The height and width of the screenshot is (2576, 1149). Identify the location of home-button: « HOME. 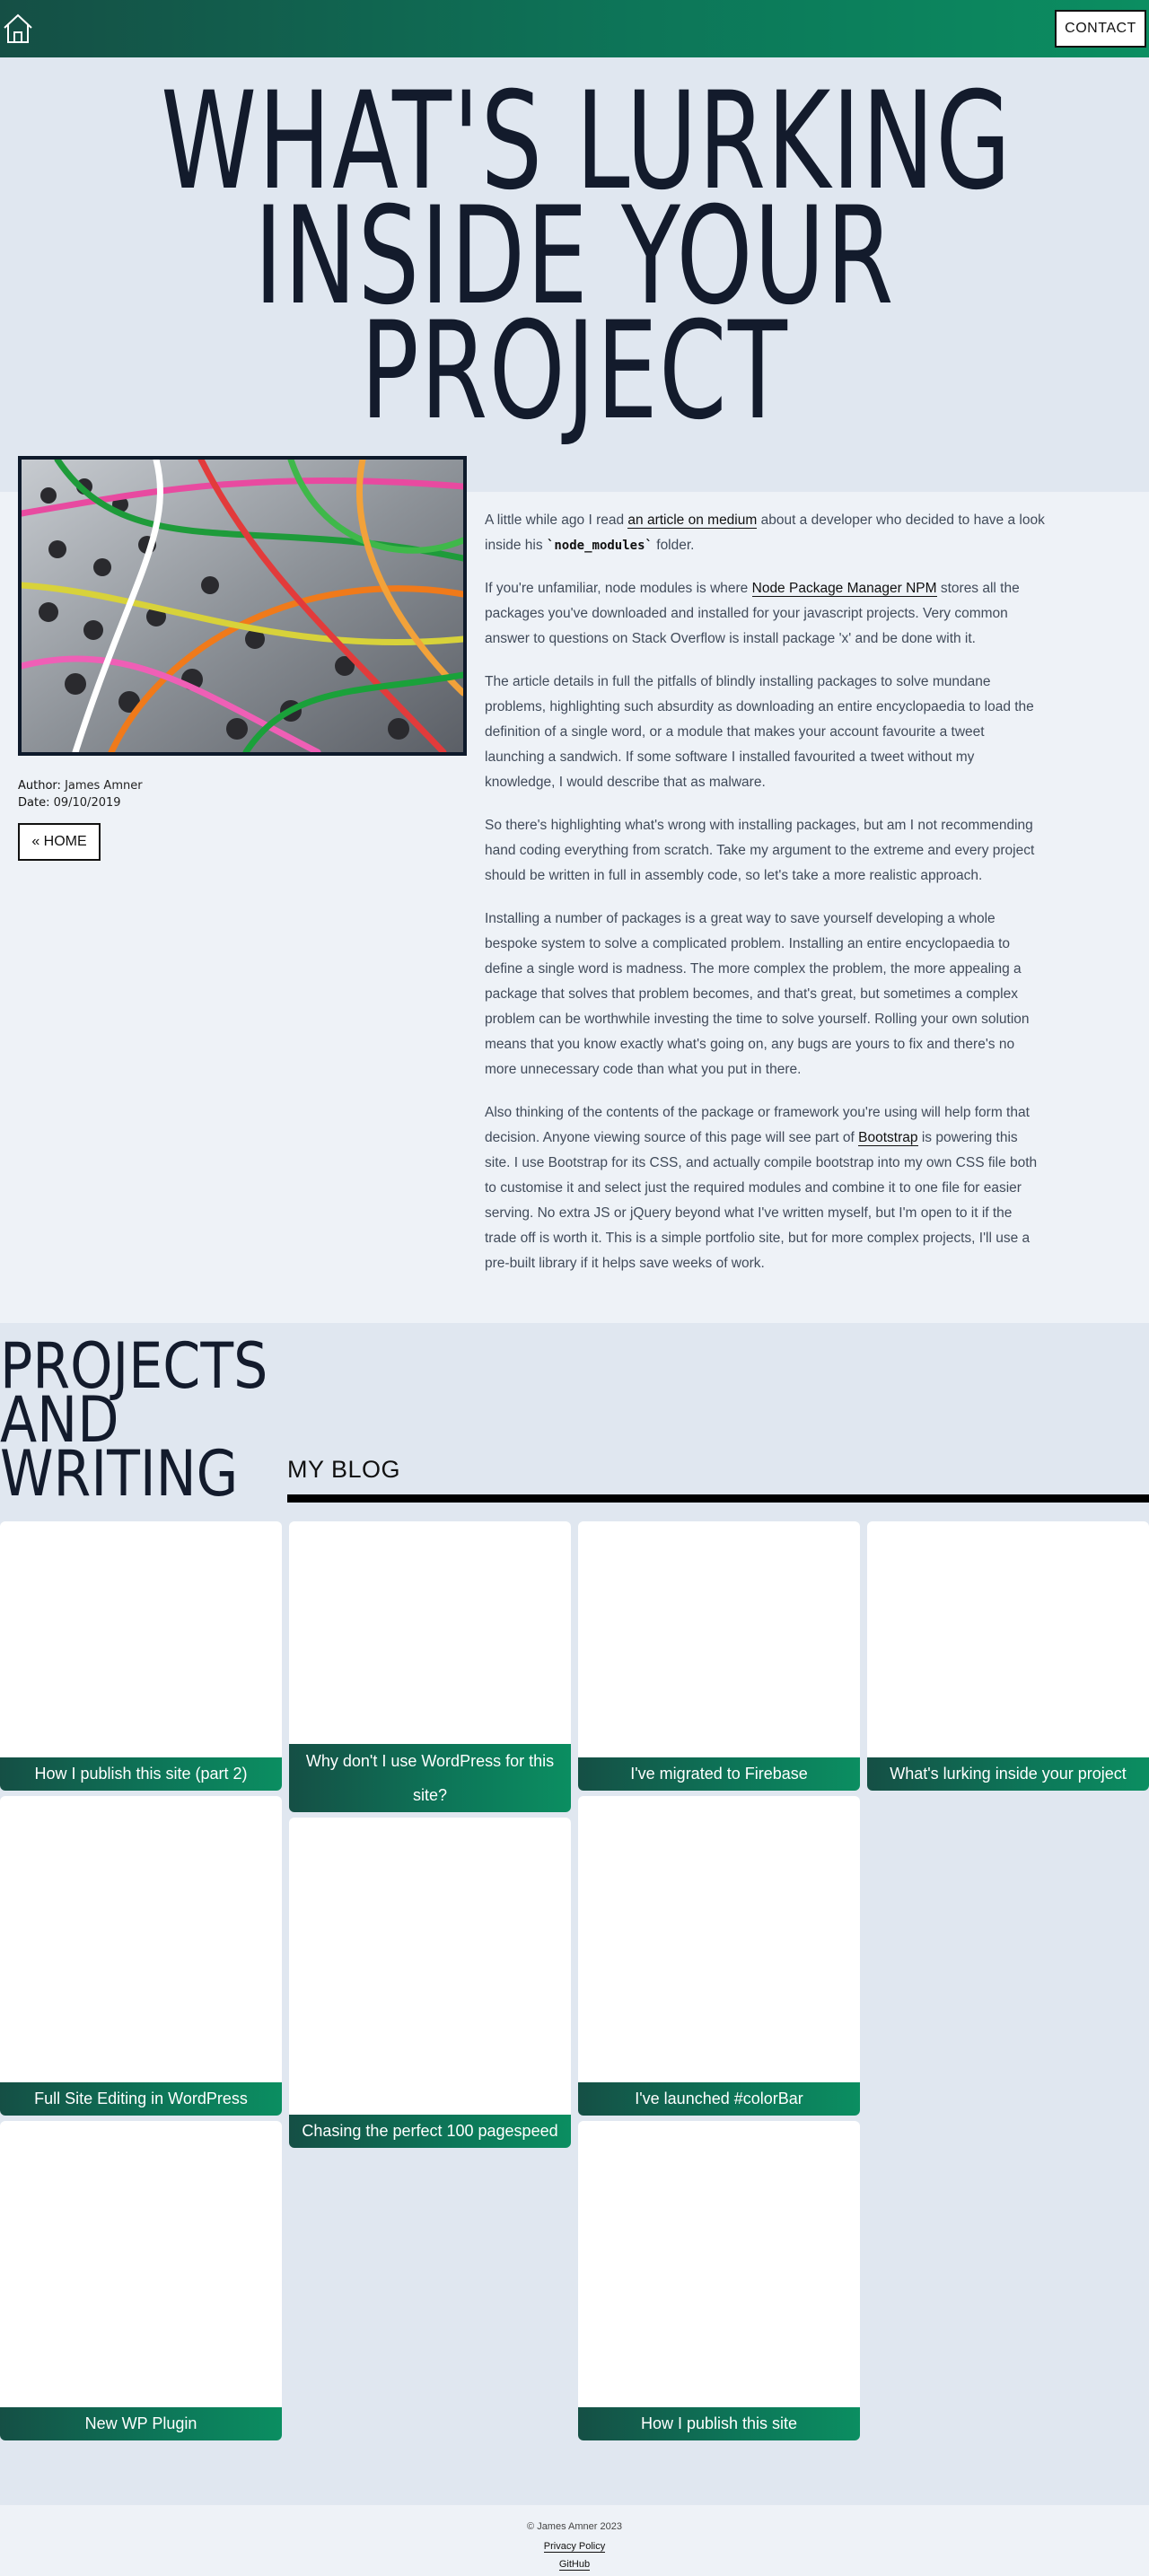
(59, 842).